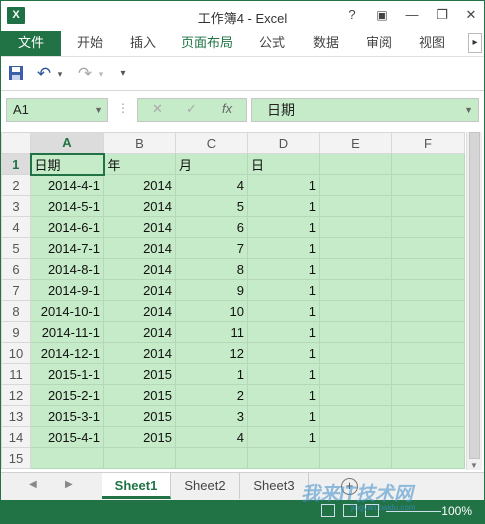 The image size is (485, 524). I want to click on cell-f7, so click(428, 290).